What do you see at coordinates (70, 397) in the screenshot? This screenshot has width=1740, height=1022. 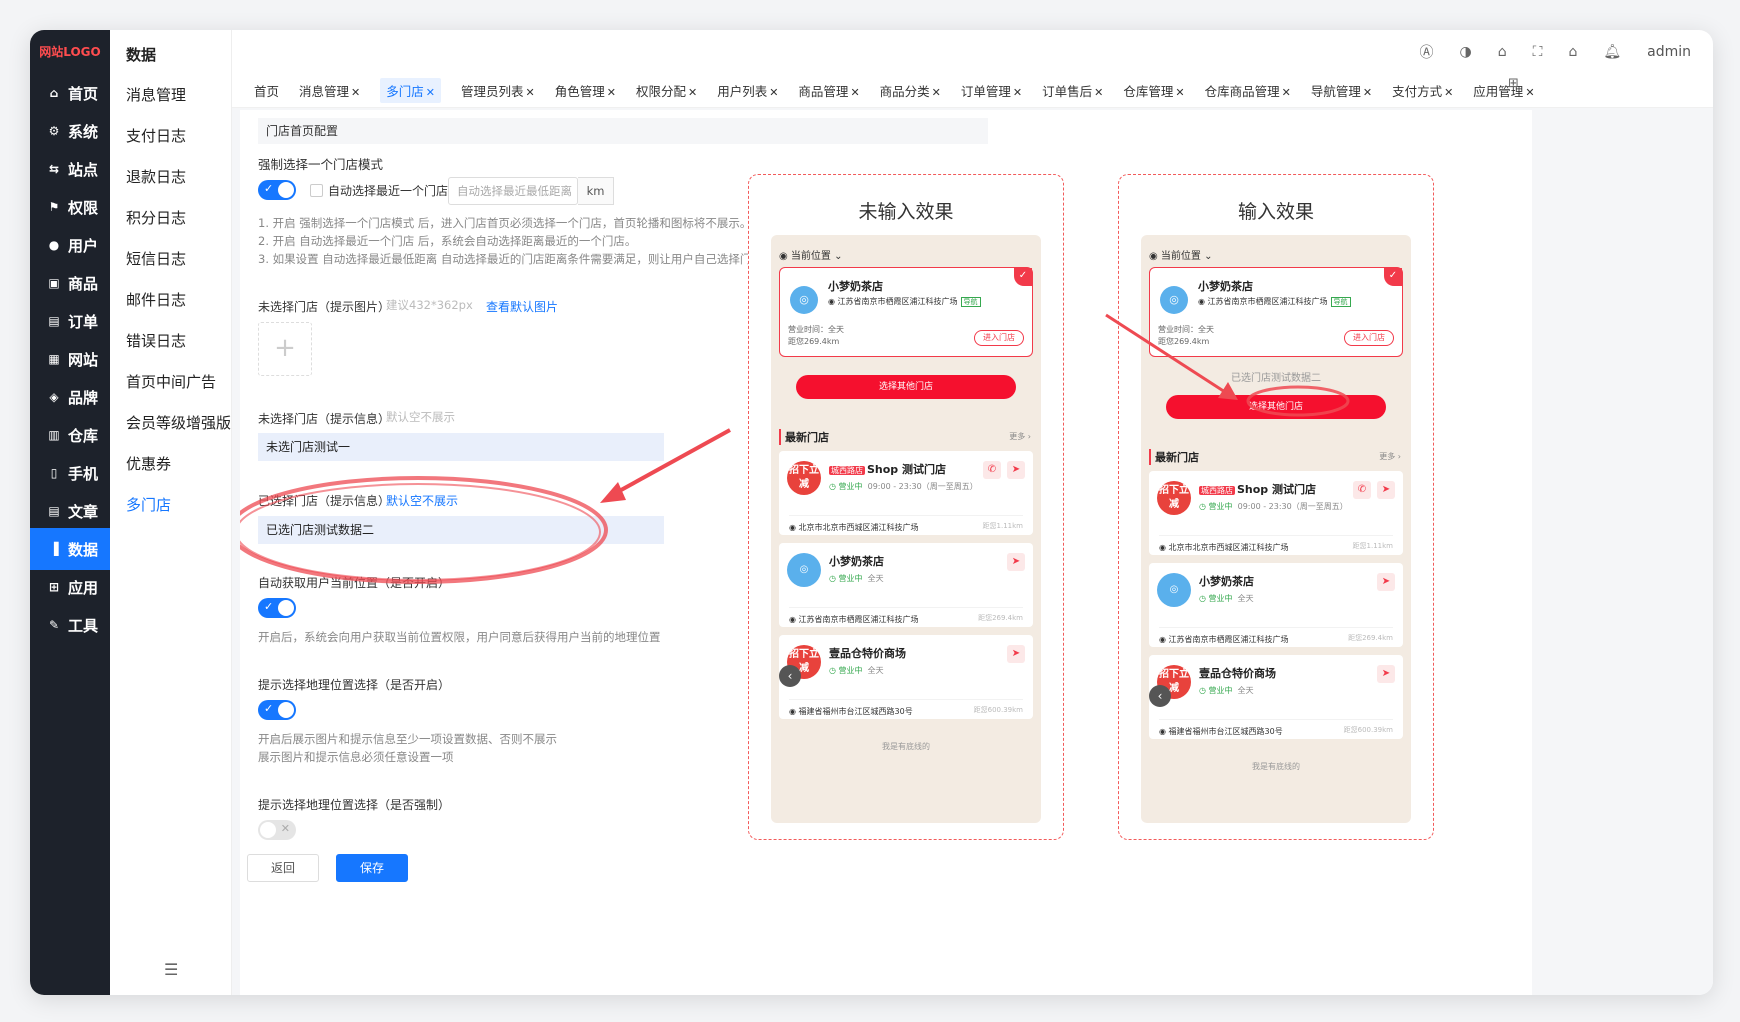 I see `sidebar-item-8: ◈ 品牌` at bounding box center [70, 397].